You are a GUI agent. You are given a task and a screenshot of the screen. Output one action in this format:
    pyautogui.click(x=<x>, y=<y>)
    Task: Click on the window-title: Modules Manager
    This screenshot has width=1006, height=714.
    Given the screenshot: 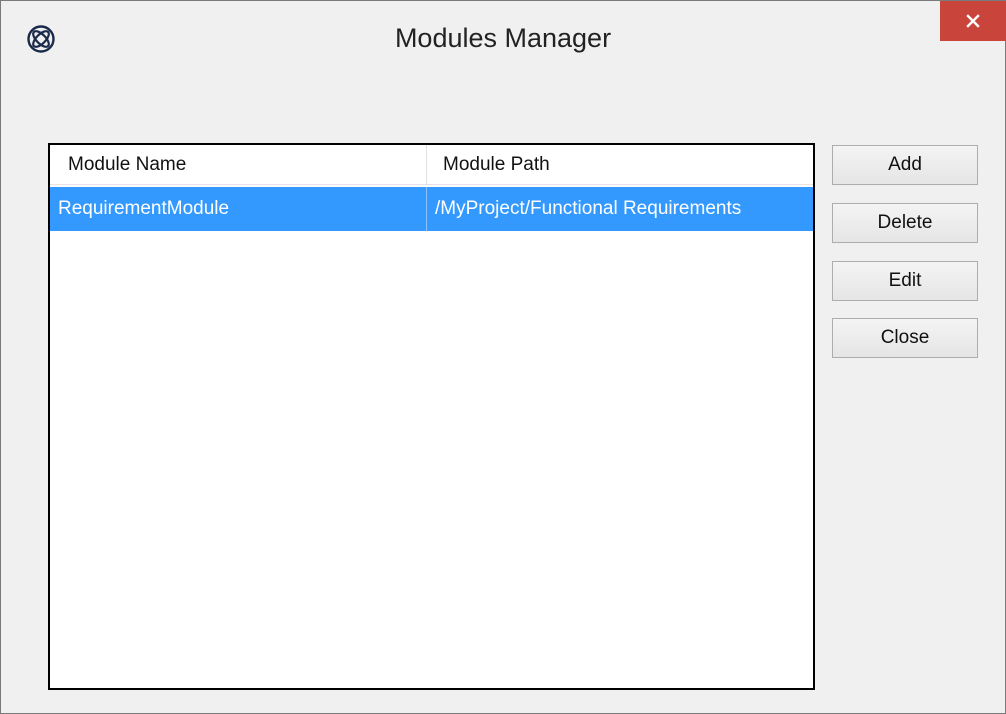 What is the action you would take?
    pyautogui.click(x=503, y=38)
    